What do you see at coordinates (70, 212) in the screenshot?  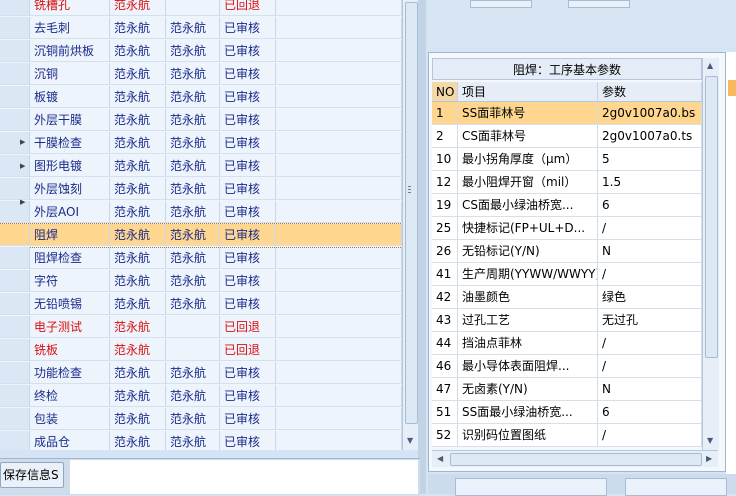 I see `process-name-cell: 外层AOI` at bounding box center [70, 212].